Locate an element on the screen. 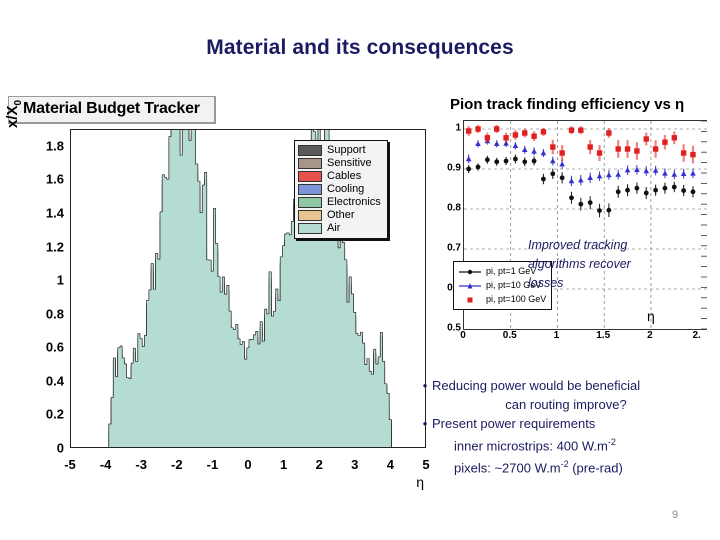  annotation-line-1: Improved tracking is located at coordinates (578, 245).